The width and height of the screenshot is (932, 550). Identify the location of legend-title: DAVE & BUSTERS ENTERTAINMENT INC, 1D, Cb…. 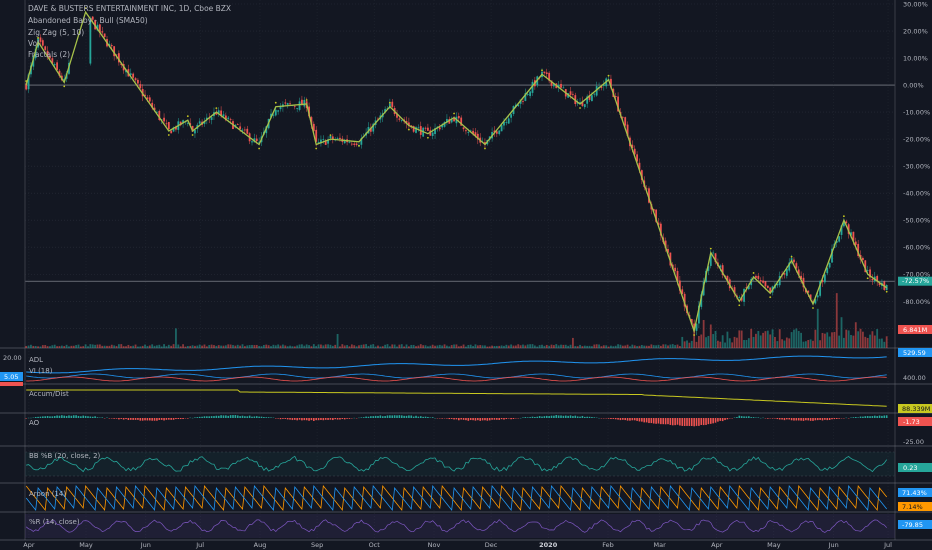
(129, 8).